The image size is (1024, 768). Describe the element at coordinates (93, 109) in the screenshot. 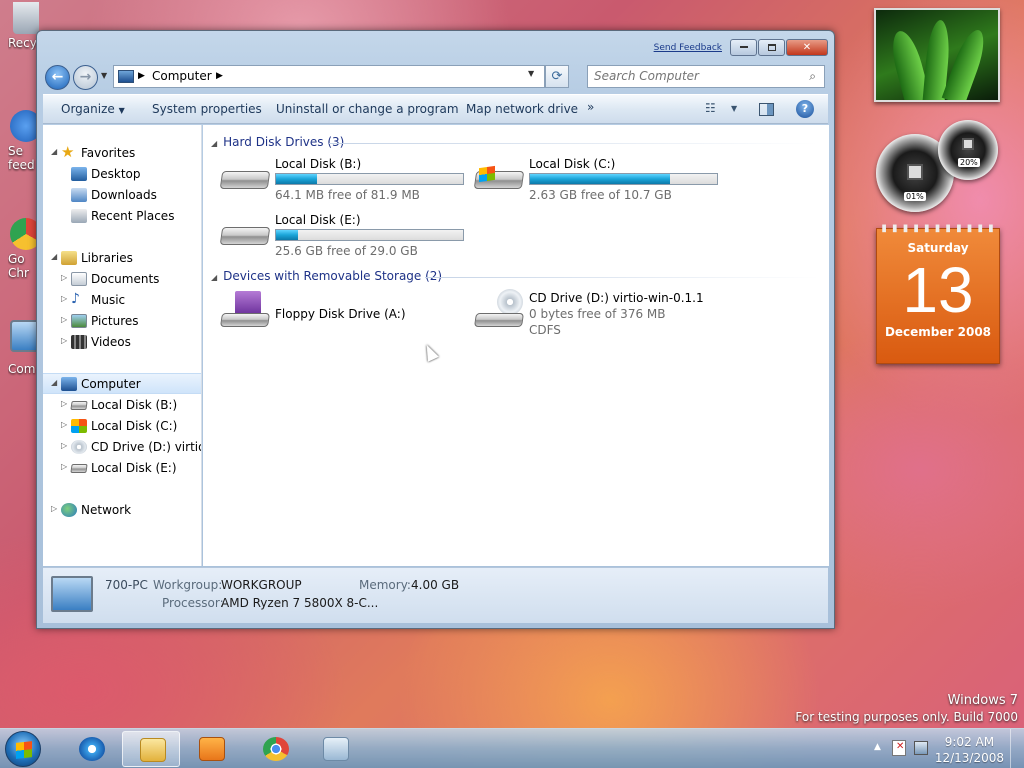

I see `organize-button: Organize ▼` at that location.